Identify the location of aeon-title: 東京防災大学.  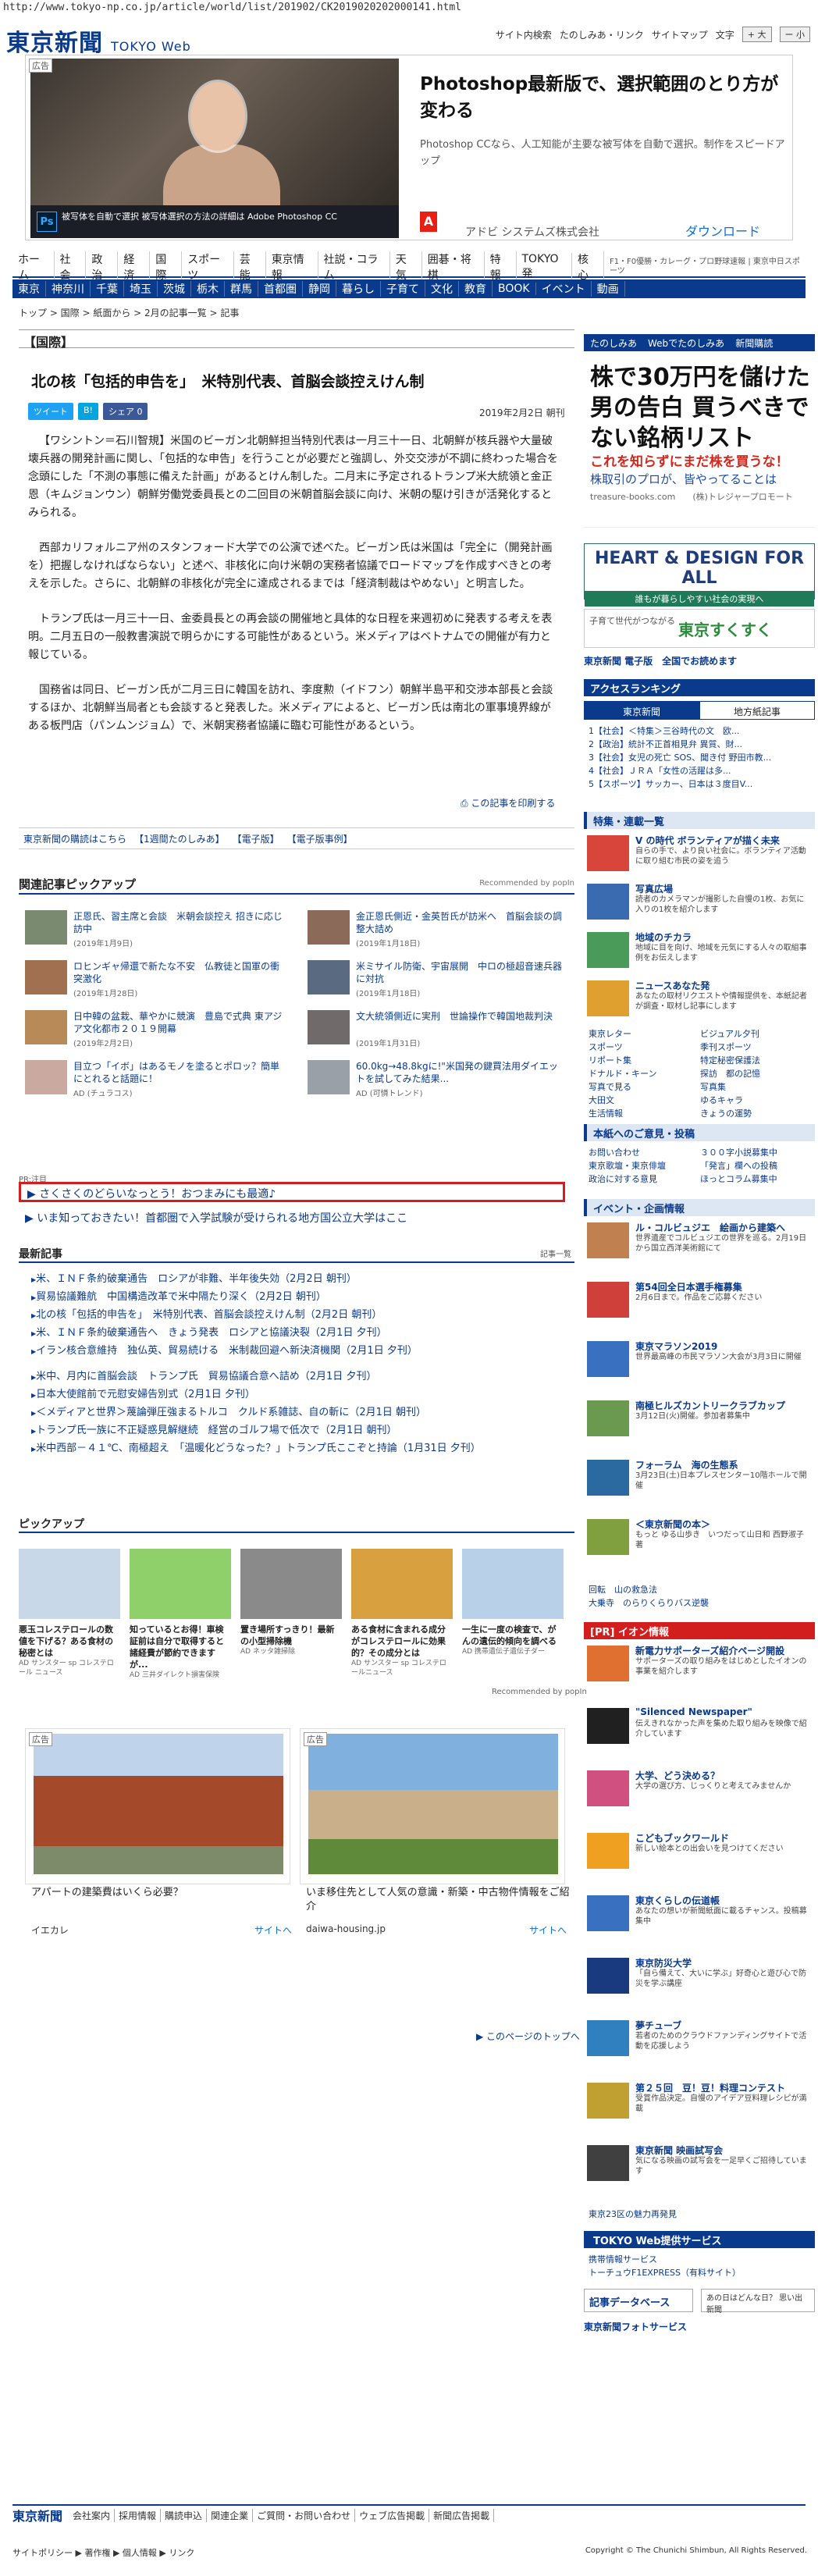
(663, 1962).